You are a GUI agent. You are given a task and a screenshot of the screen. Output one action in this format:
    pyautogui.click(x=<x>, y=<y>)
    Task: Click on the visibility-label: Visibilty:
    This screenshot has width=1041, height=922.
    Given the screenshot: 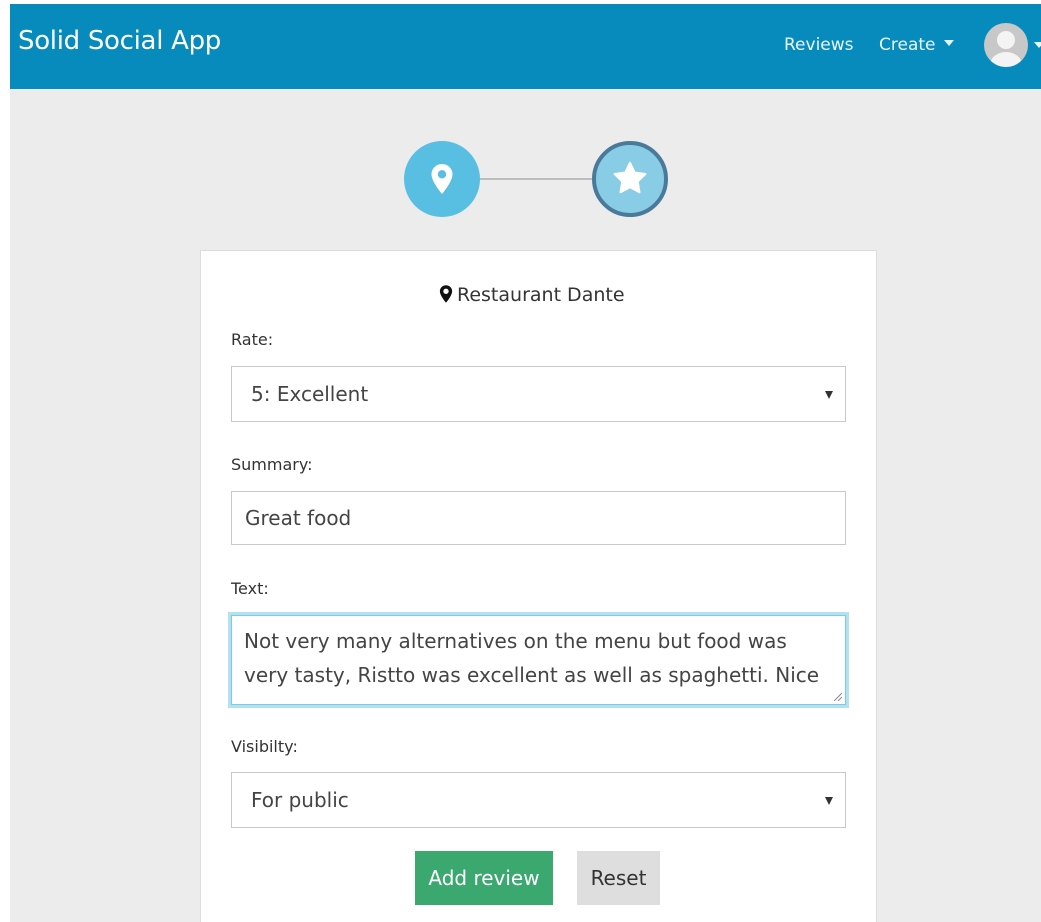 What is the action you would take?
    pyautogui.click(x=264, y=746)
    